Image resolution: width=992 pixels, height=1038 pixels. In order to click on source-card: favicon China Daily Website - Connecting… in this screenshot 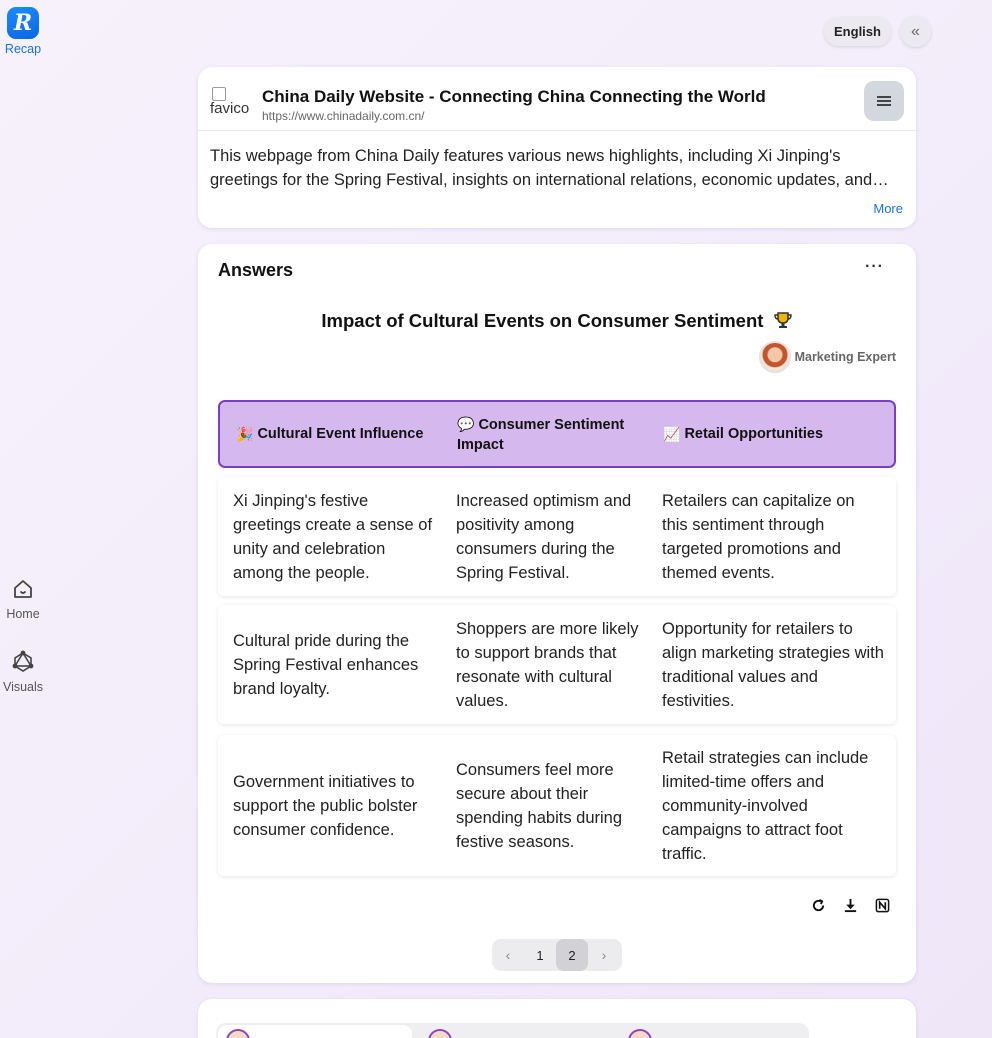, I will do `click(557, 147)`.